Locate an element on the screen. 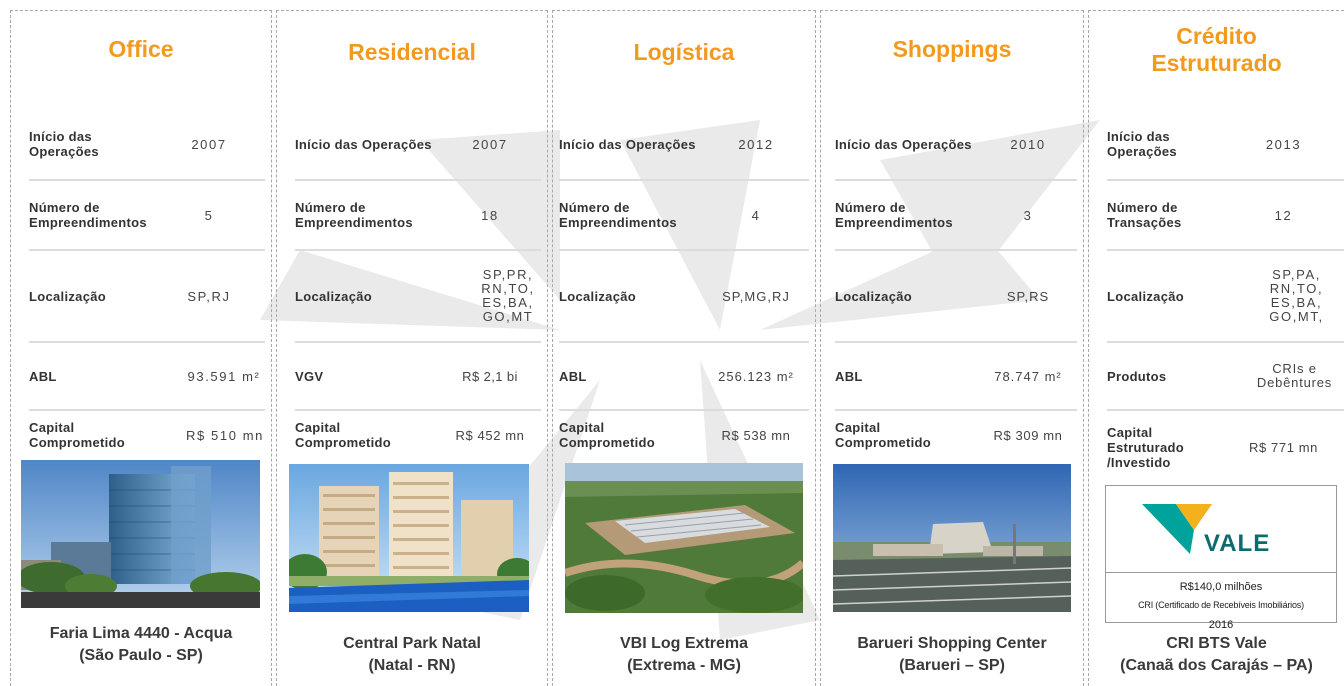 This screenshot has height=686, width=1344. row-localizacao: Localização SP,PR, RN,TO, ES,BA, GO,MT is located at coordinates (418, 297).